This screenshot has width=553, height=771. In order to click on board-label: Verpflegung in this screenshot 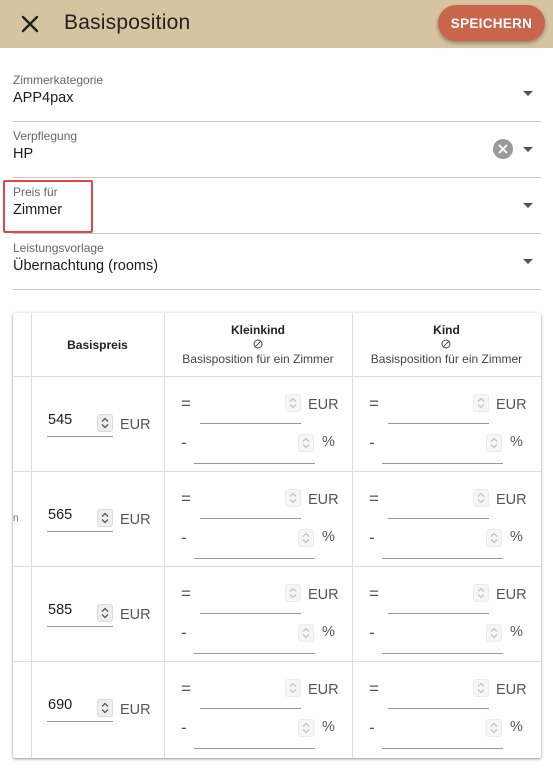, I will do `click(45, 136)`.